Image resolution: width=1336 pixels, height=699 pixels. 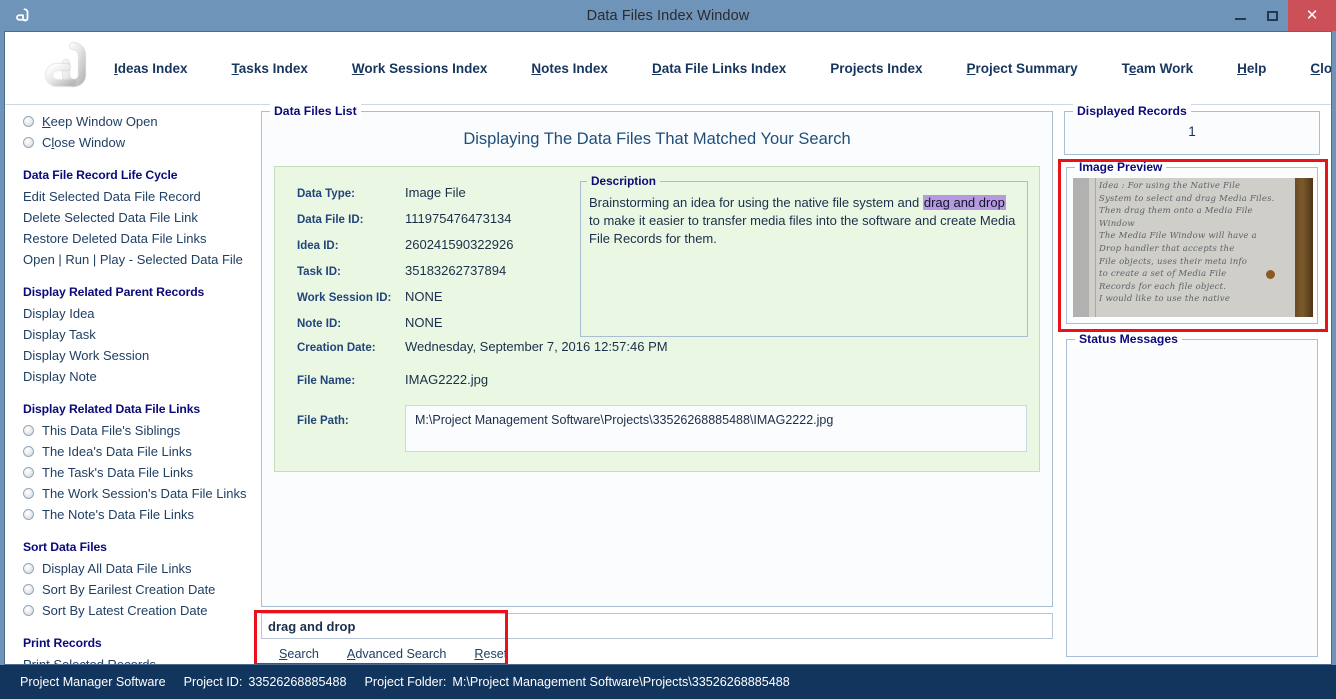 I want to click on sidebar-radio-label: Sort By Latest Creation Date, so click(x=125, y=610).